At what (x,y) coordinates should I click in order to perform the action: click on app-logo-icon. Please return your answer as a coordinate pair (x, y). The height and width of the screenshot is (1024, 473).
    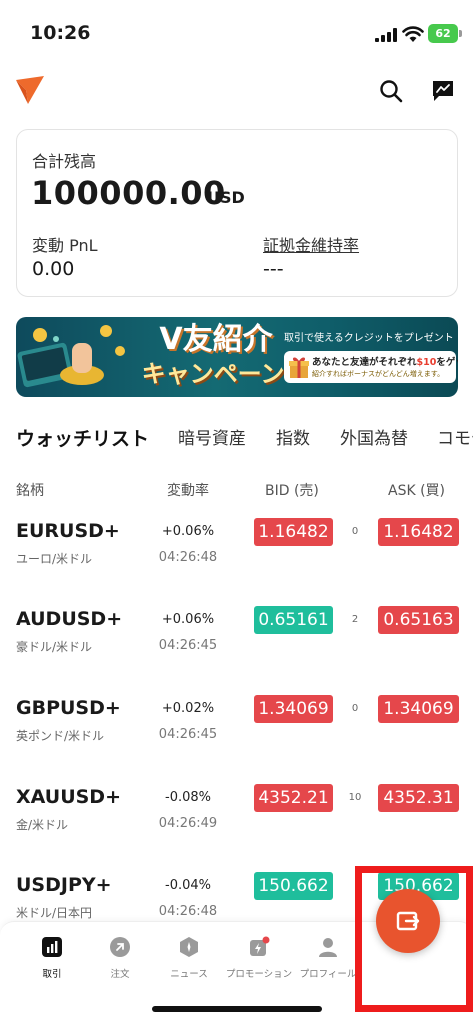
    Looking at the image, I should click on (30, 90).